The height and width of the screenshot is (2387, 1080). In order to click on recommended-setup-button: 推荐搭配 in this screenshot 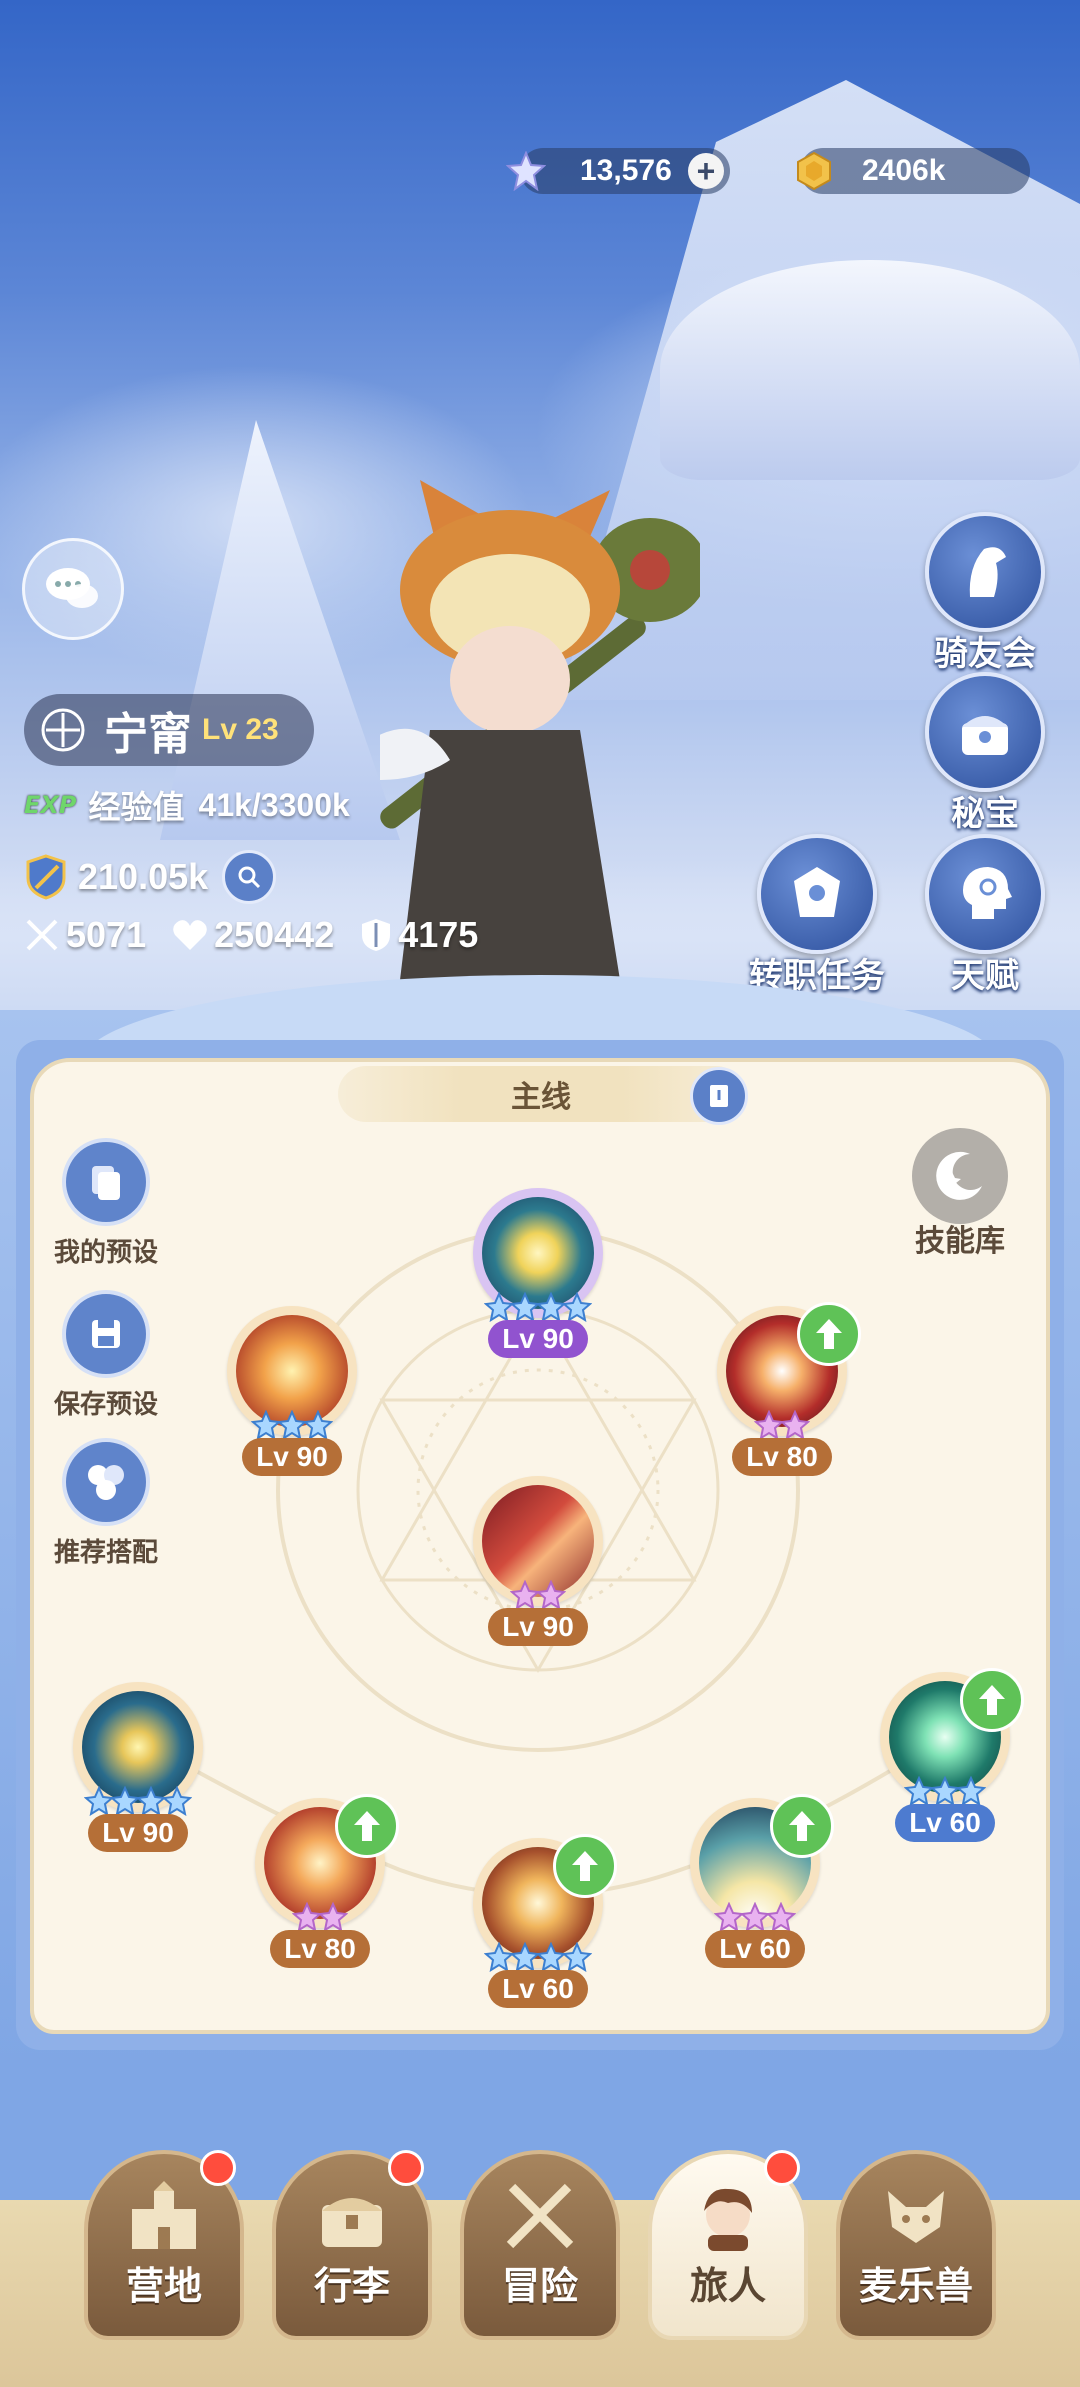, I will do `click(106, 1503)`.